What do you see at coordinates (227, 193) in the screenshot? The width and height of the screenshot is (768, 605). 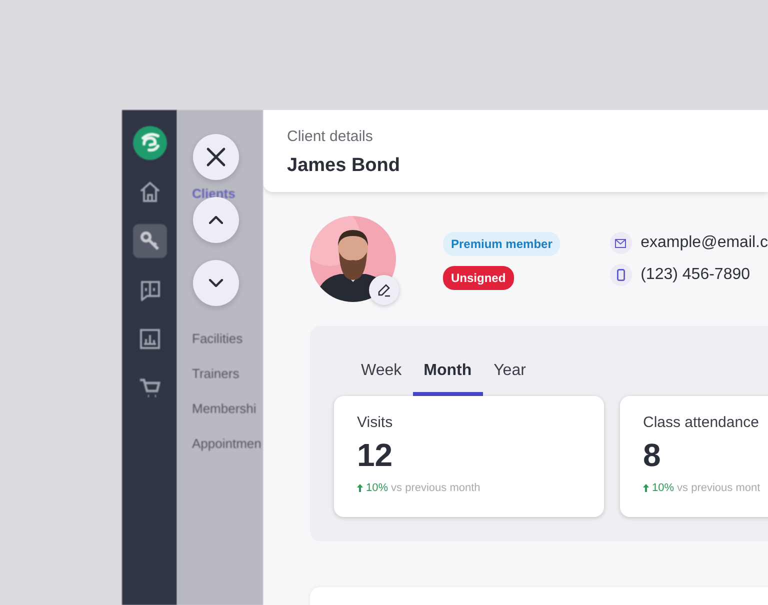 I see `sidebar-item: Clients` at bounding box center [227, 193].